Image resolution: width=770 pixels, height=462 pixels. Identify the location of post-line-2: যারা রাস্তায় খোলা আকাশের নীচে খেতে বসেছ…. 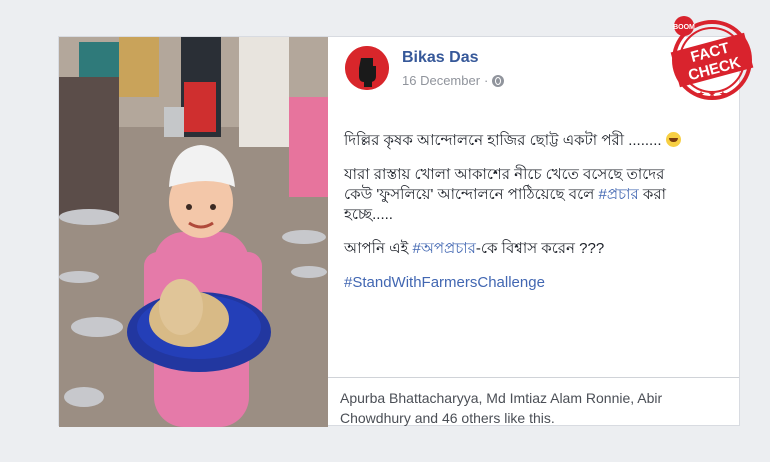
(519, 195).